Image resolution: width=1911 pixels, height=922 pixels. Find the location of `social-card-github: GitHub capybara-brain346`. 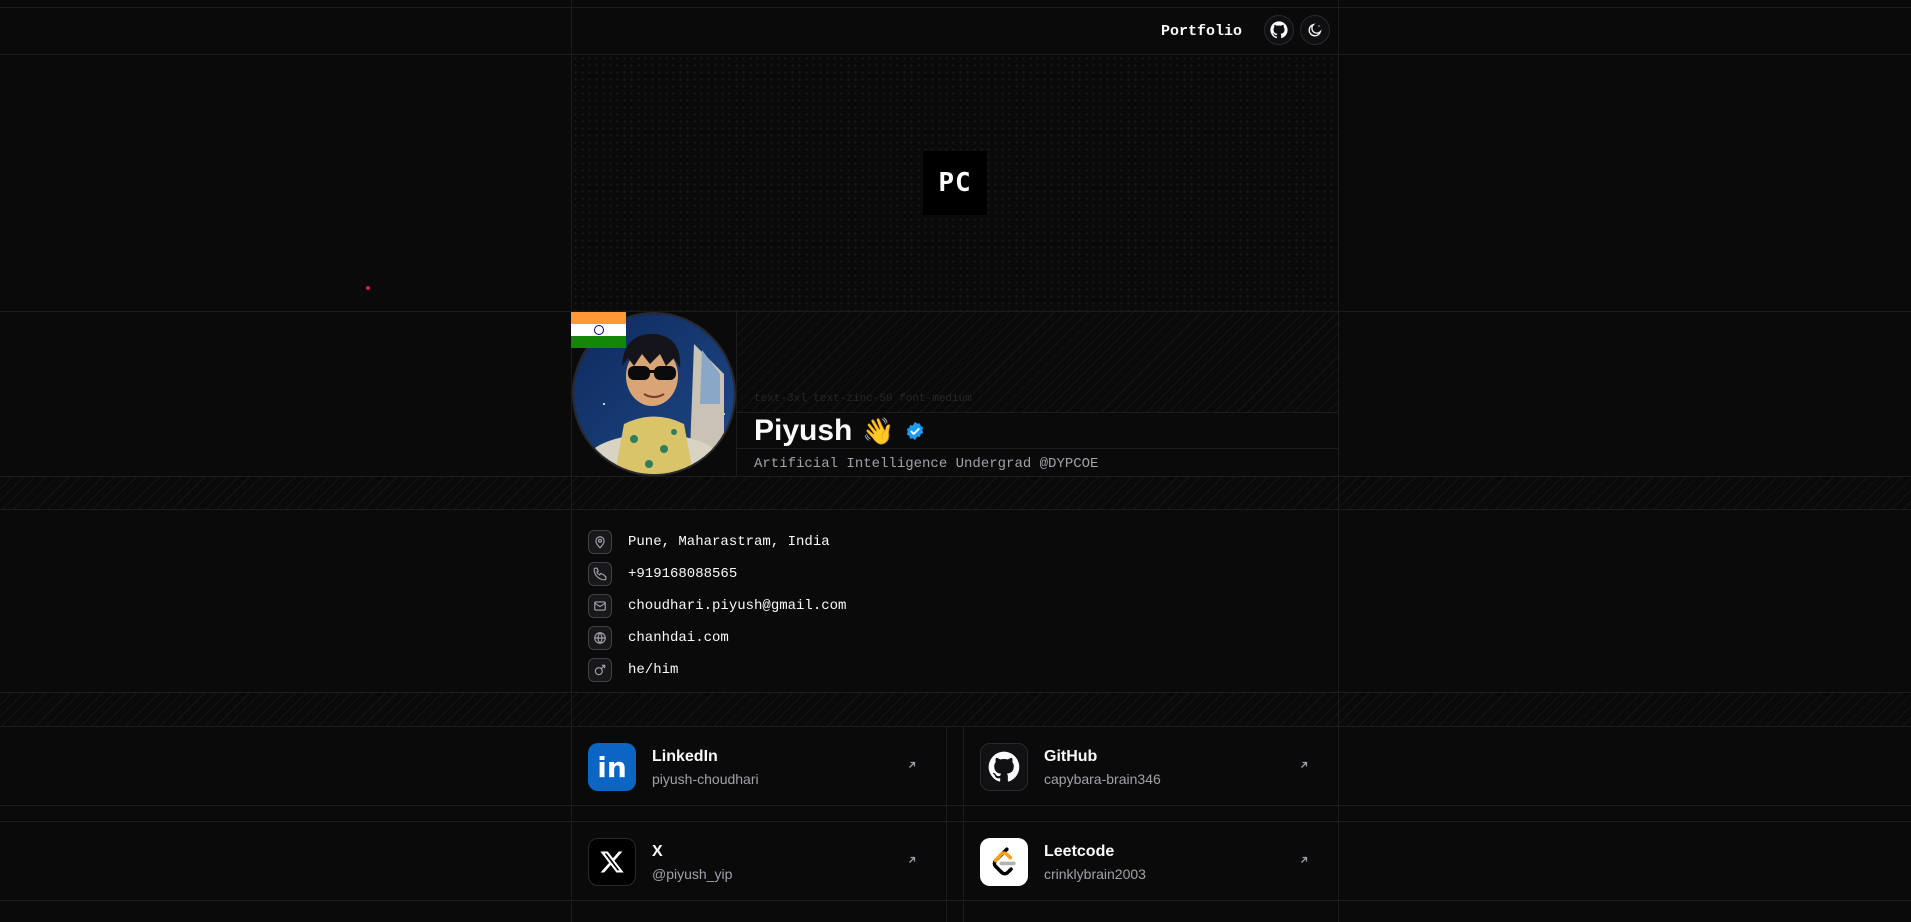

social-card-github: GitHub capybara-brain346 is located at coordinates (1143, 767).